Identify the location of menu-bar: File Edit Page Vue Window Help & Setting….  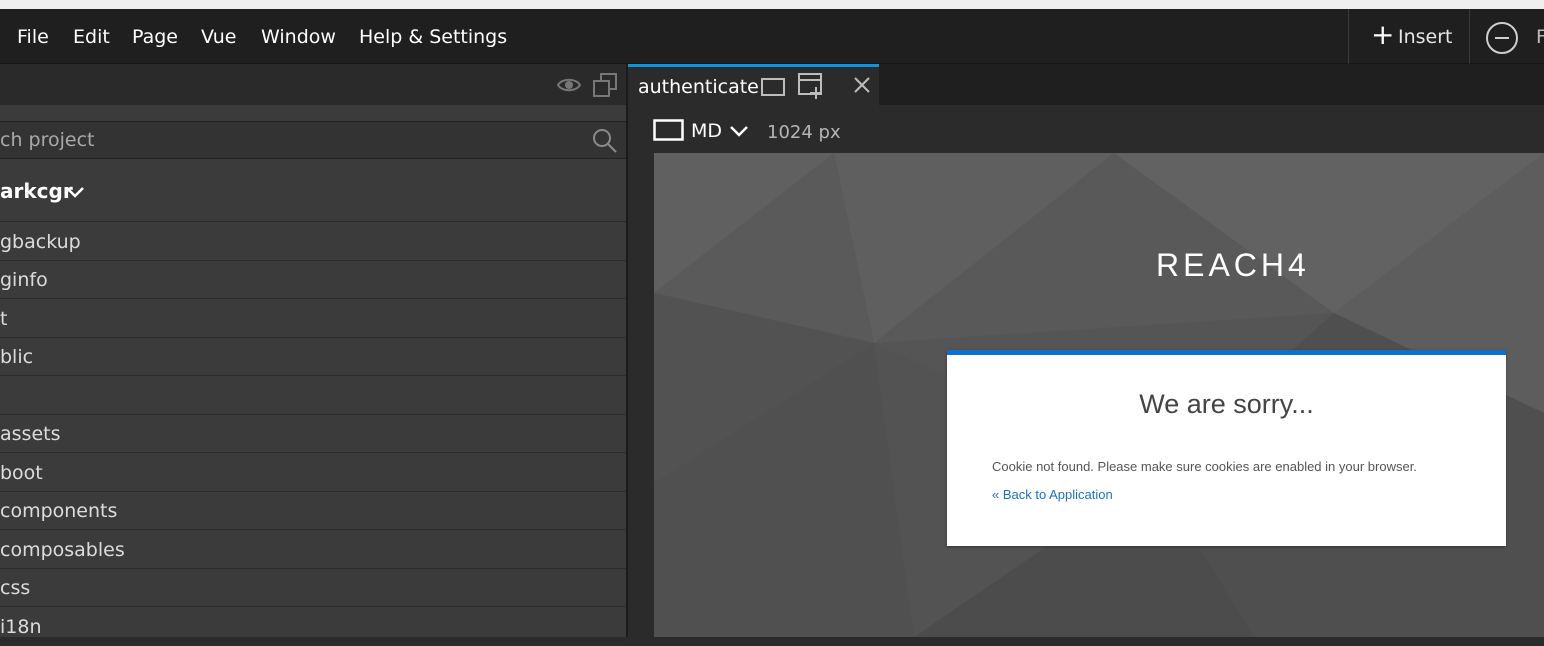
(772, 36).